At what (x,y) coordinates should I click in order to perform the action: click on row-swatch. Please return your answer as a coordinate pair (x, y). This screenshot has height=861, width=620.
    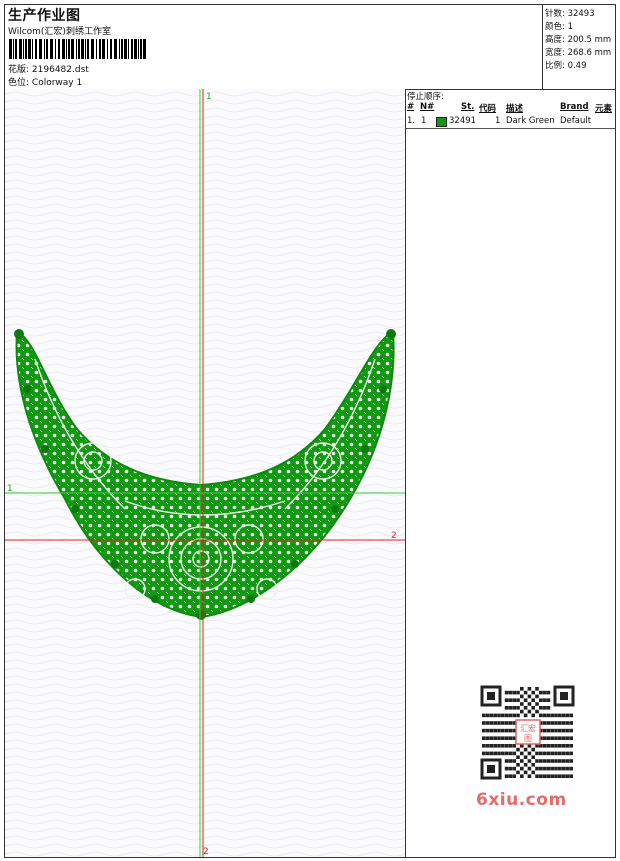
    Looking at the image, I should click on (441, 123).